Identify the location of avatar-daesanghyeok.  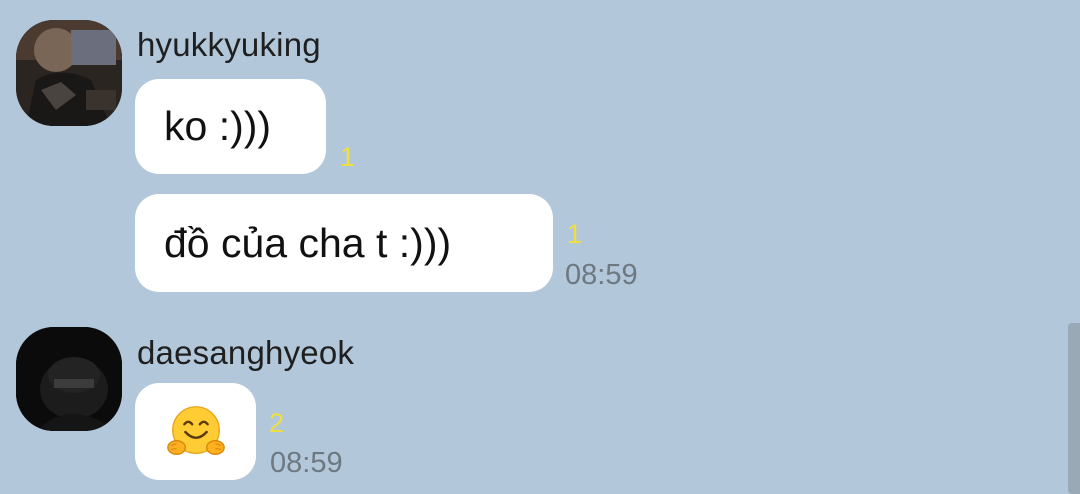
(69, 379).